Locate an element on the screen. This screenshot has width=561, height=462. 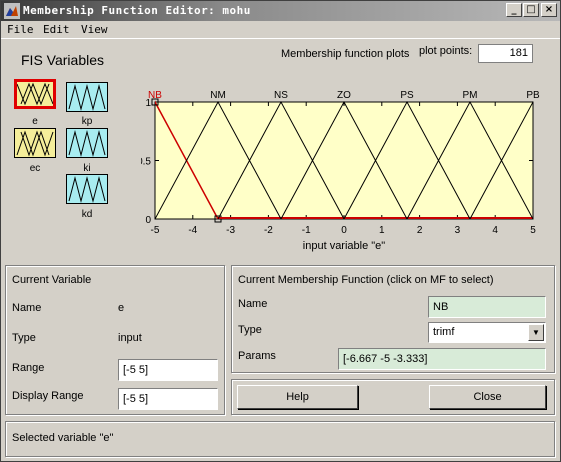
plot-points-input: 181 is located at coordinates (505, 53).